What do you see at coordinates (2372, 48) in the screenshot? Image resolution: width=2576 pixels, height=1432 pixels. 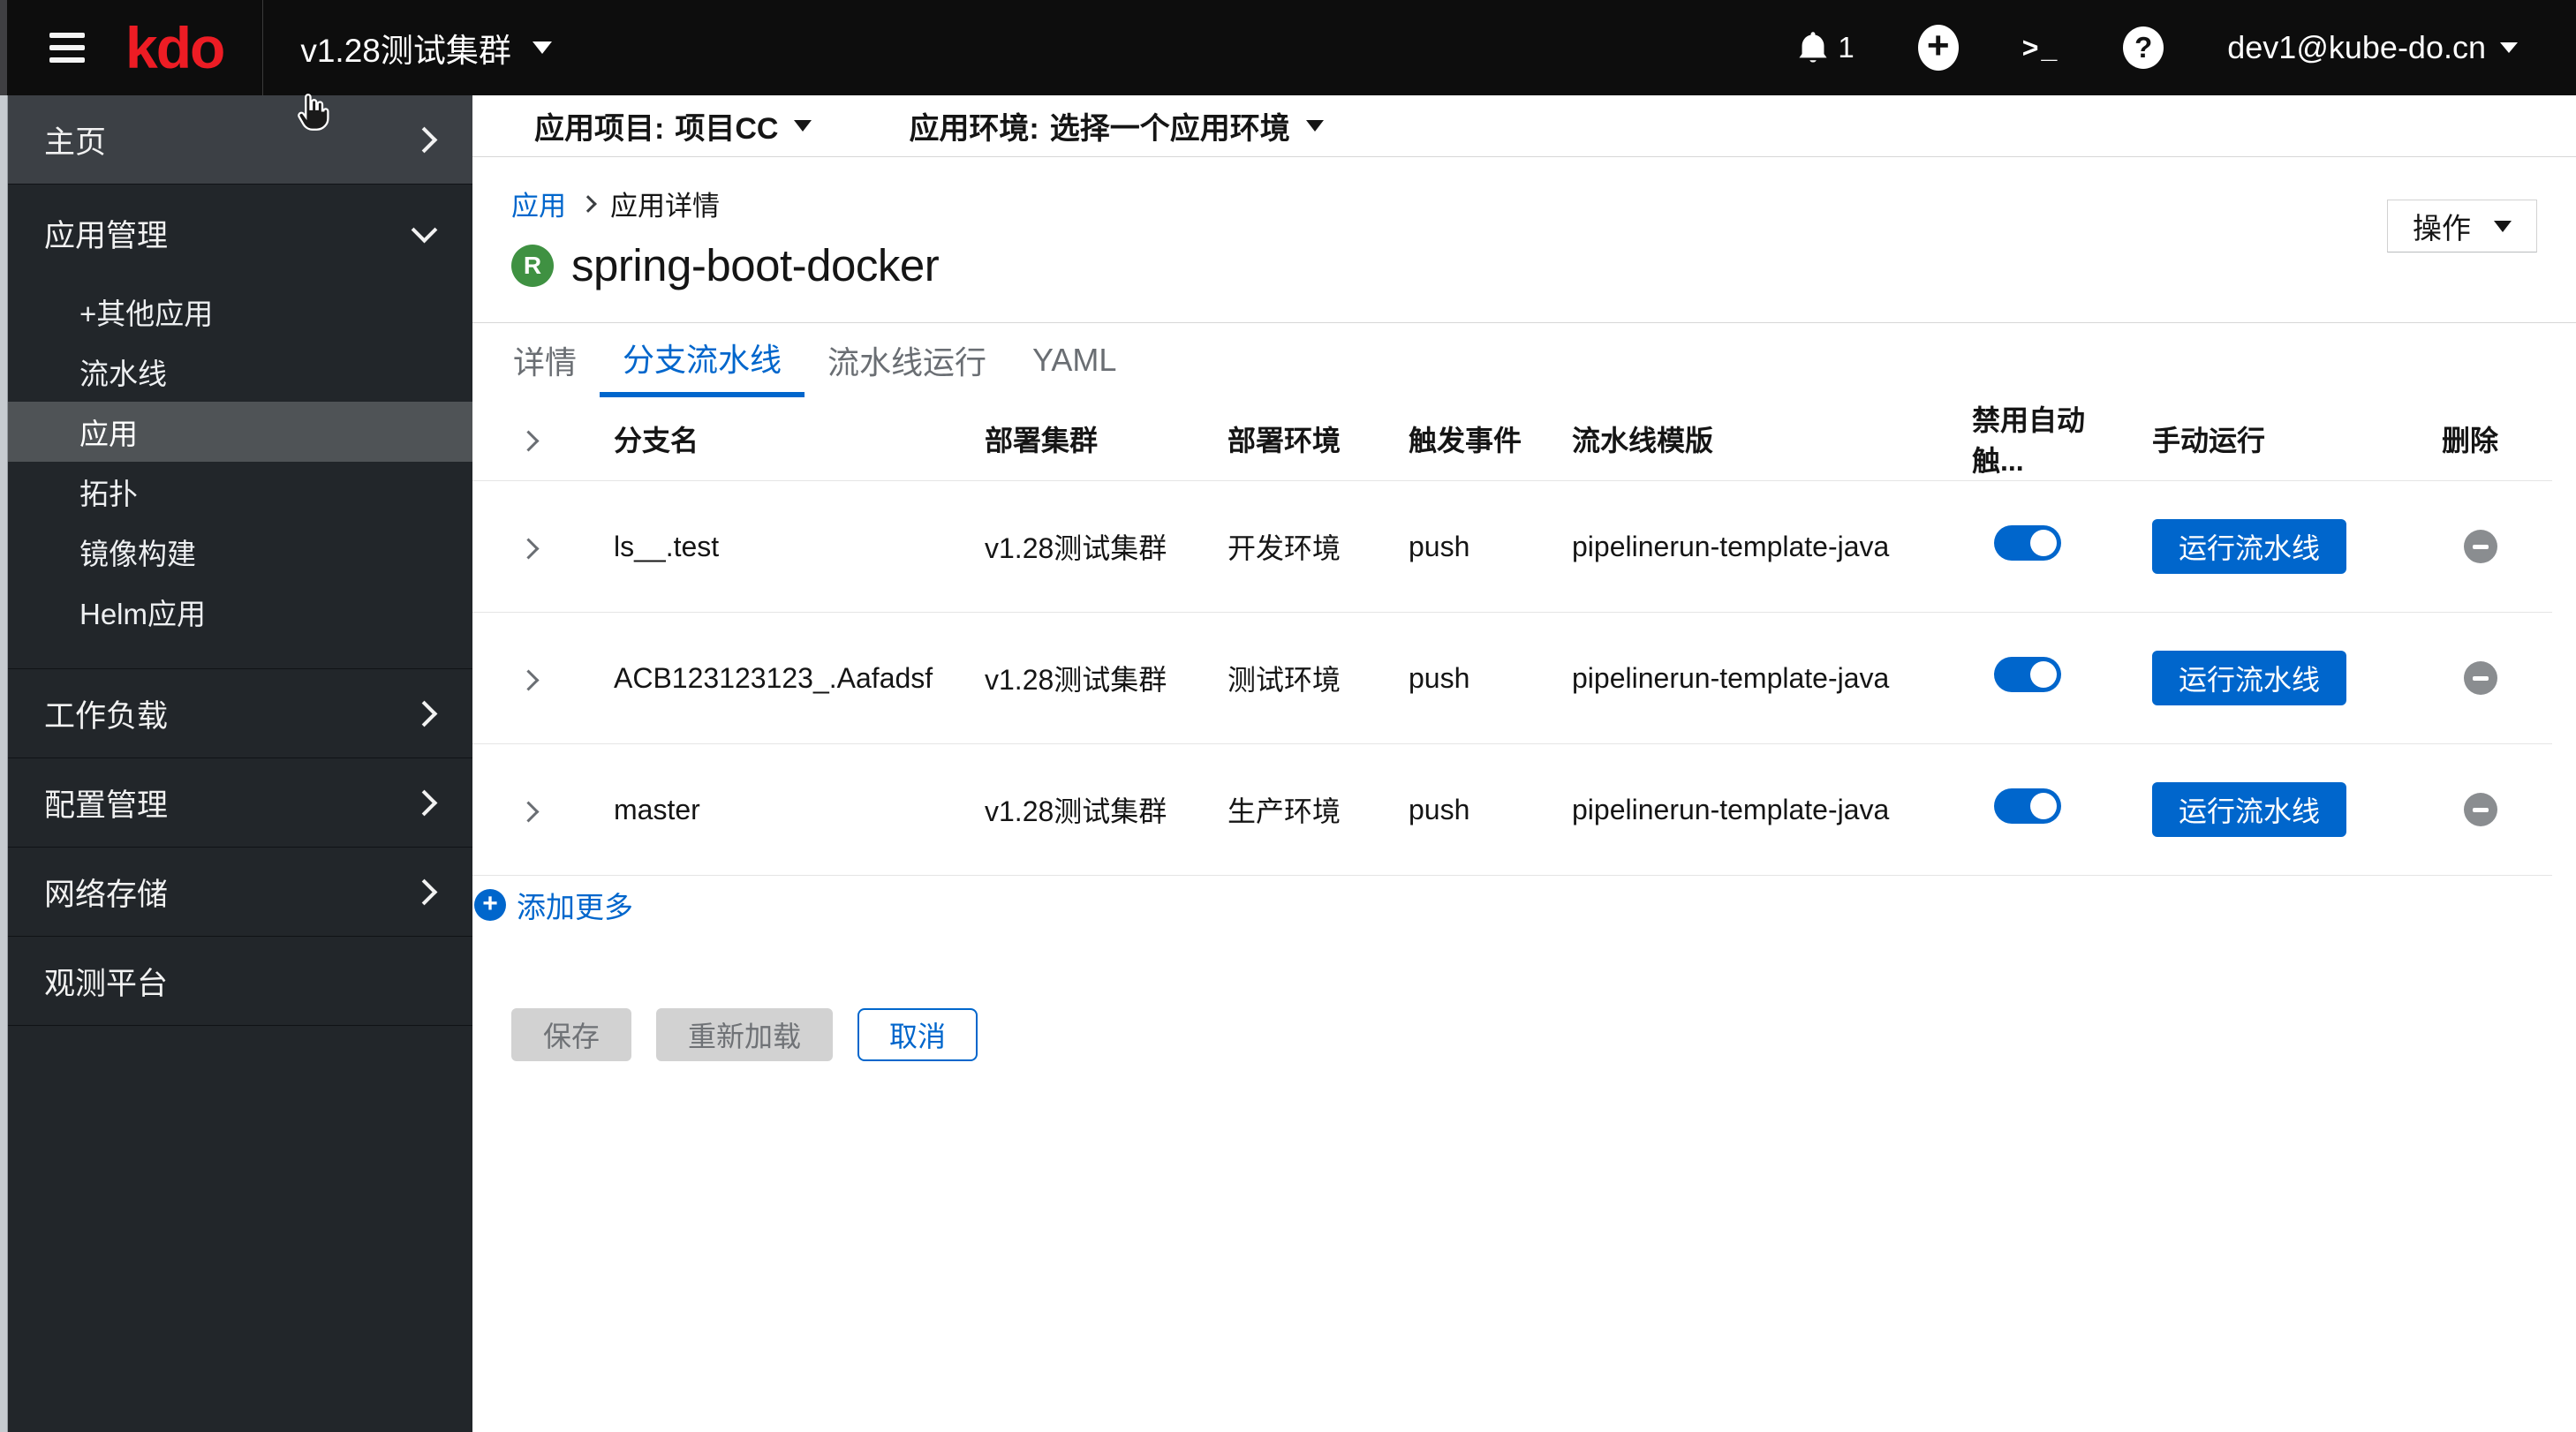 I see `user-menu-dropdown: dev1@kube-do.cn` at bounding box center [2372, 48].